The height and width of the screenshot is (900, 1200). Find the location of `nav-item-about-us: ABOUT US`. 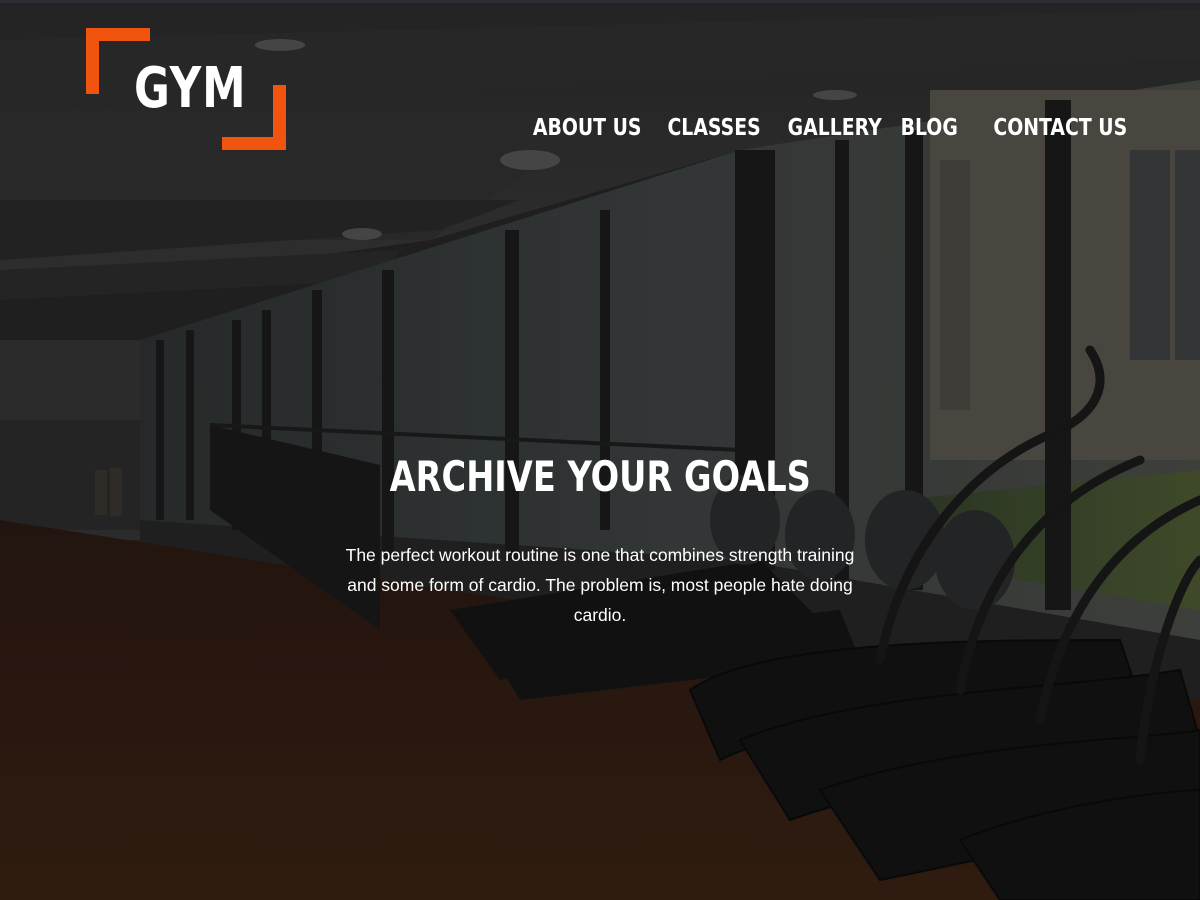

nav-item-about-us: ABOUT US is located at coordinates (587, 128).